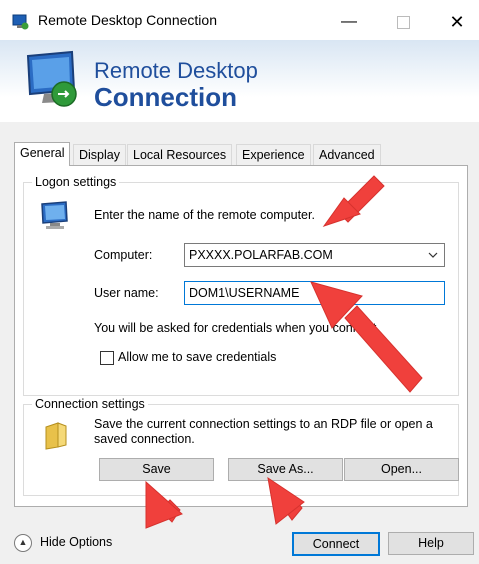 This screenshot has width=479, height=564. I want to click on logon-settings-label: Logon settings, so click(76, 182).